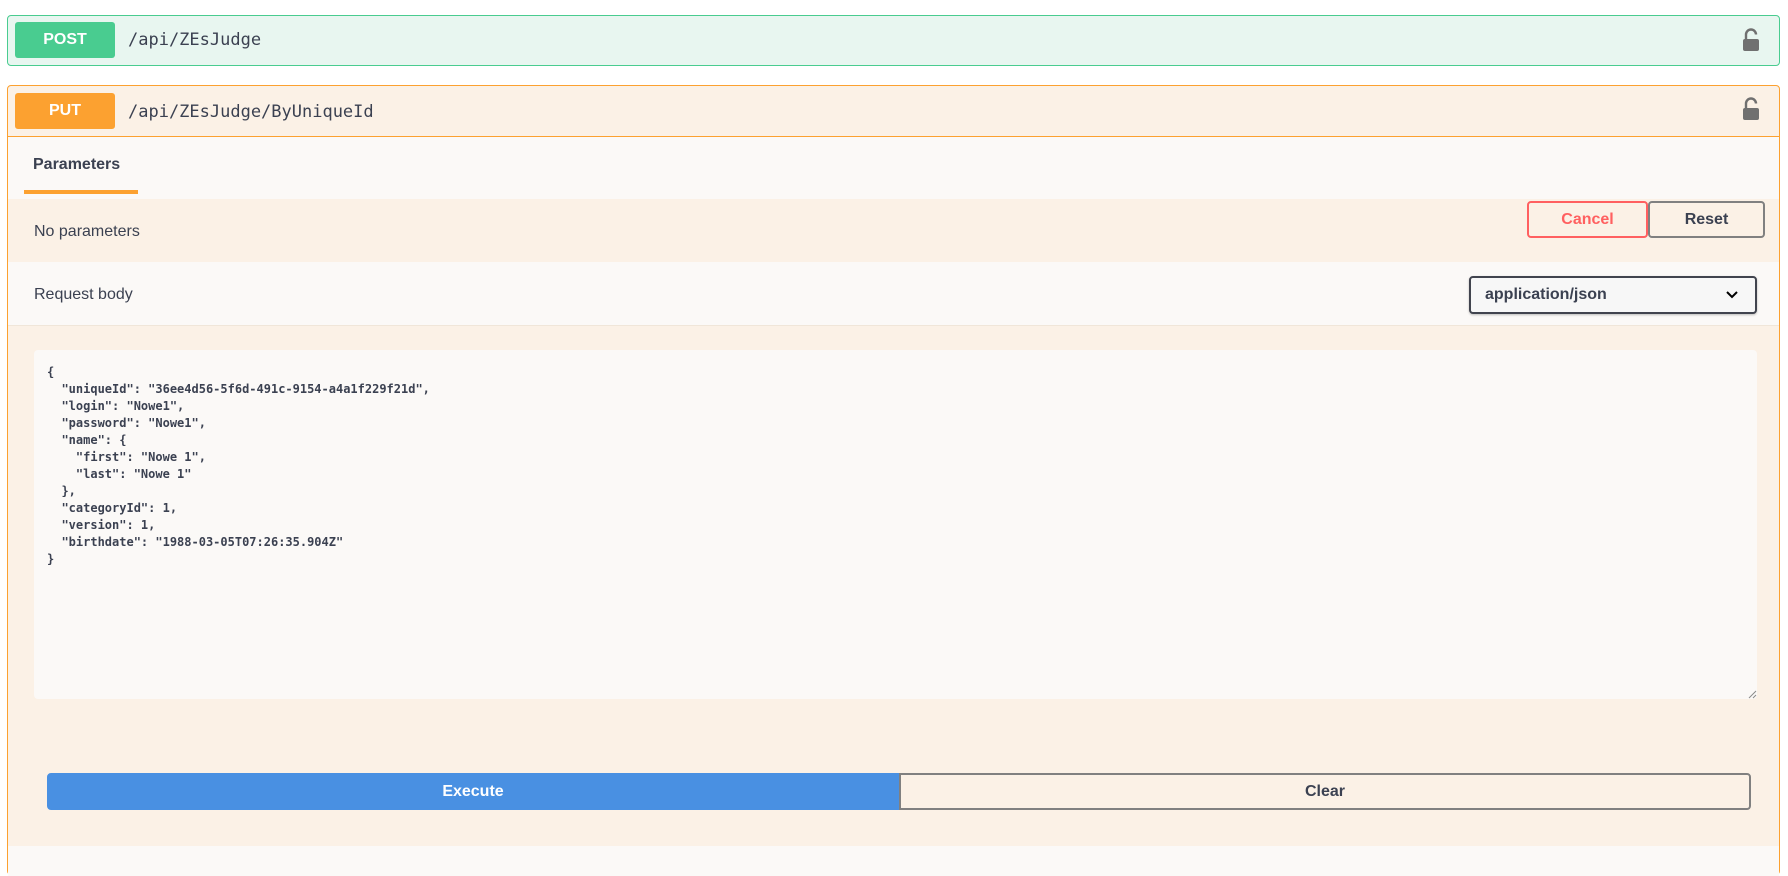 Image resolution: width=1788 pixels, height=876 pixels. I want to click on resize-handle-icon, so click(1752, 694).